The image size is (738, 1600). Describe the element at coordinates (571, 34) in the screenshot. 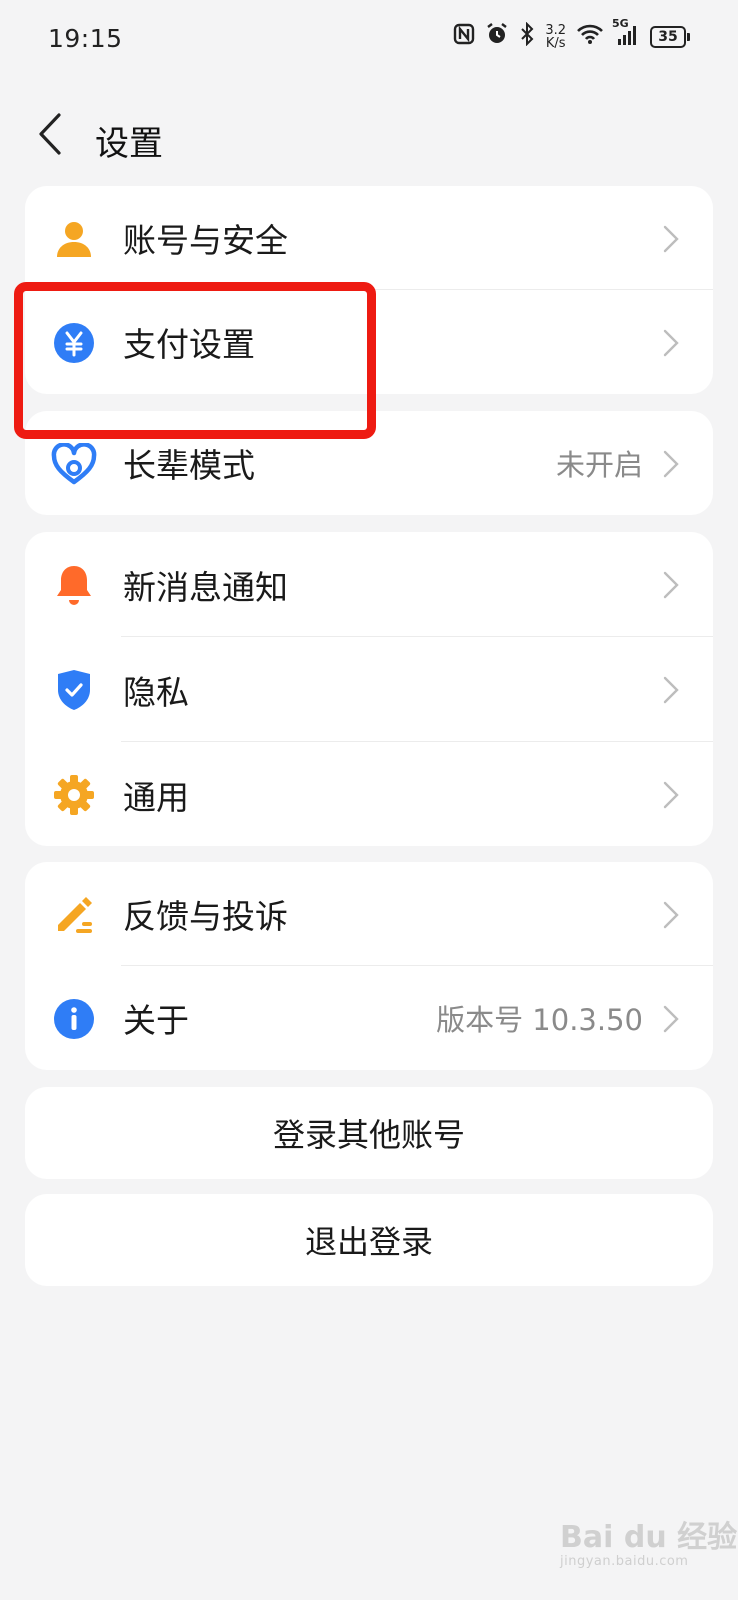

I see `status-icons: 3.2 K/s 5G 35` at that location.